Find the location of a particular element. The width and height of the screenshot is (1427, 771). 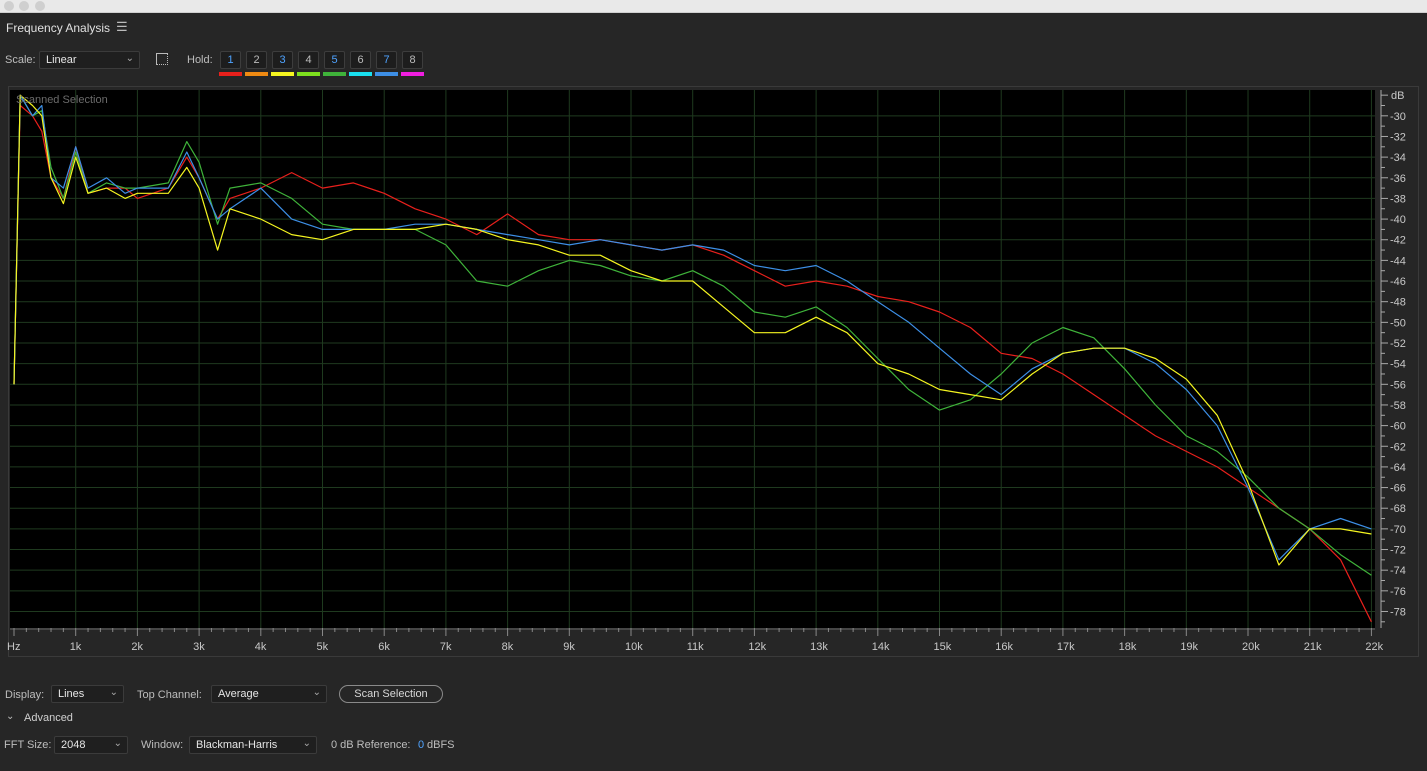

frequency-tick-label: 7k is located at coordinates (446, 647).